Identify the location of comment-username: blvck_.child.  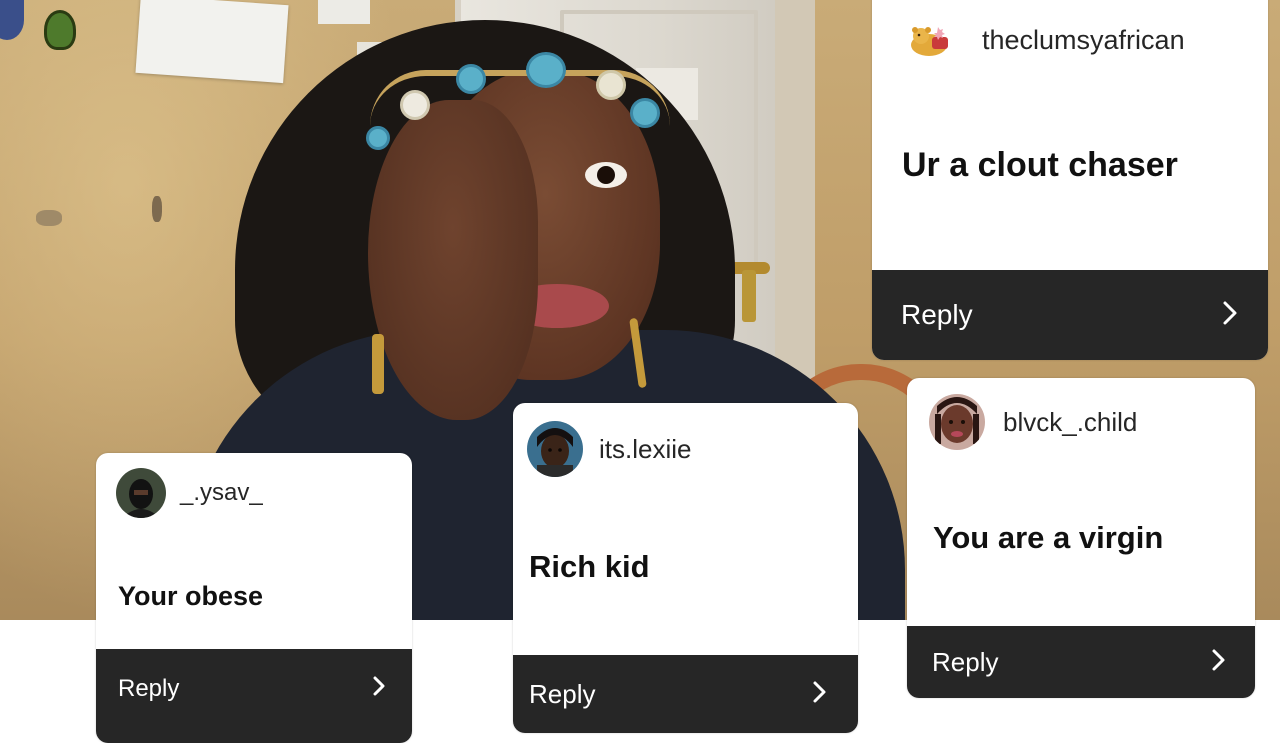
(1070, 422).